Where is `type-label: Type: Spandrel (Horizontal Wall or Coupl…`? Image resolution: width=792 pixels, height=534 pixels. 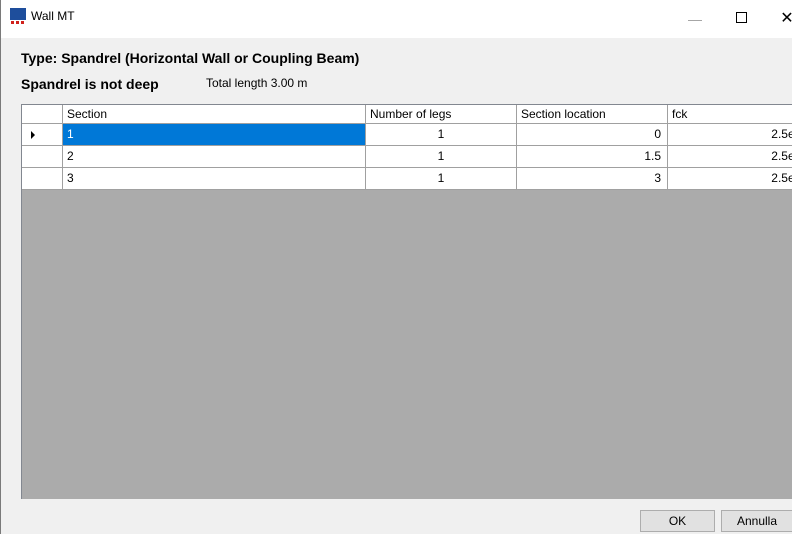 type-label: Type: Spandrel (Horizontal Wall or Coupl… is located at coordinates (190, 58).